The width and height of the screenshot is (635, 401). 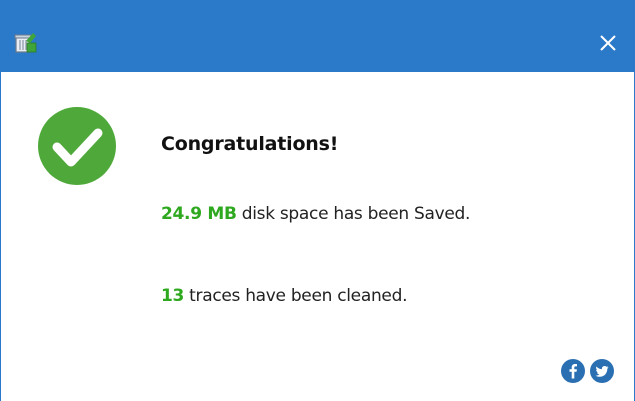 I want to click on traces-count-text: traces have been cleaned., so click(x=296, y=296).